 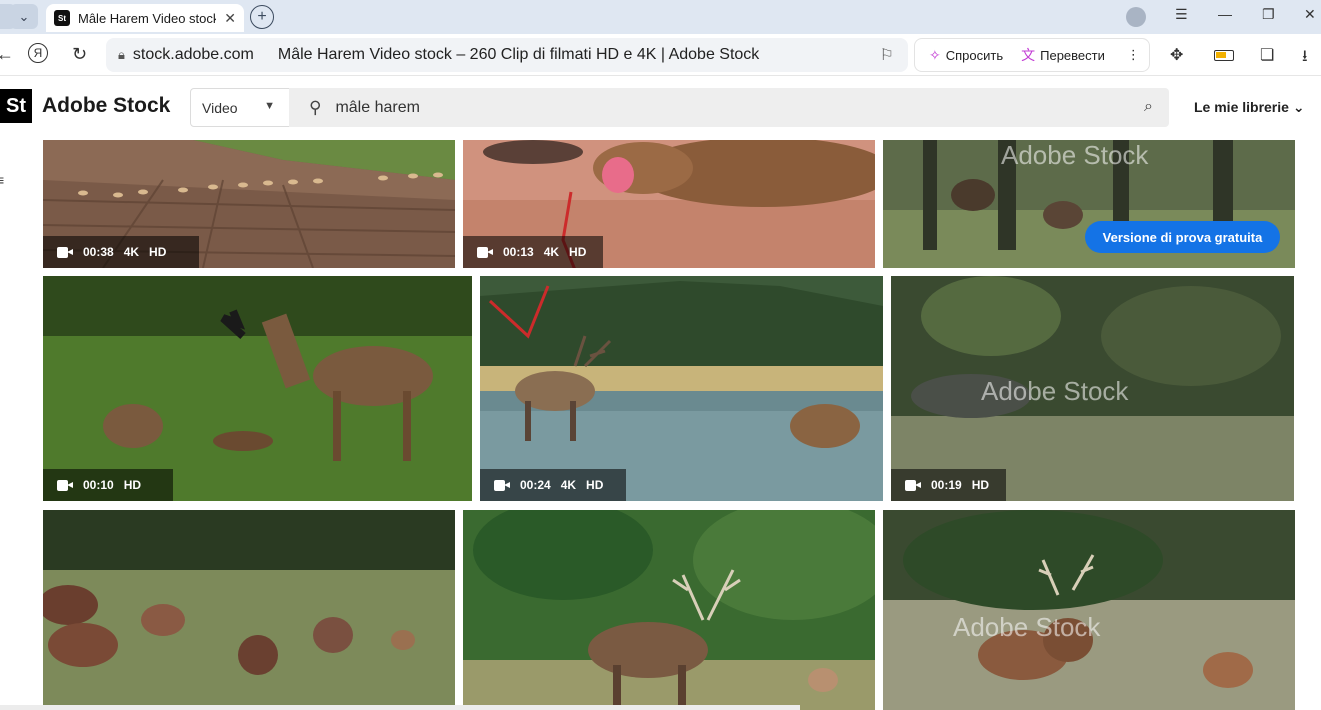 What do you see at coordinates (269, 106) in the screenshot?
I see `chevron-down-icon: ▼` at bounding box center [269, 106].